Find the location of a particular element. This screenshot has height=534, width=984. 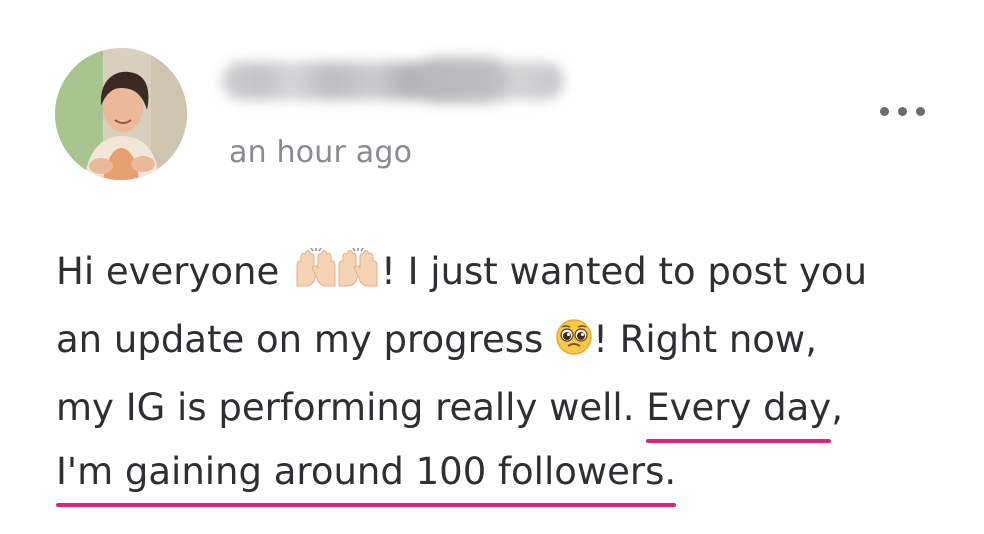

username-redacted is located at coordinates (393, 81).